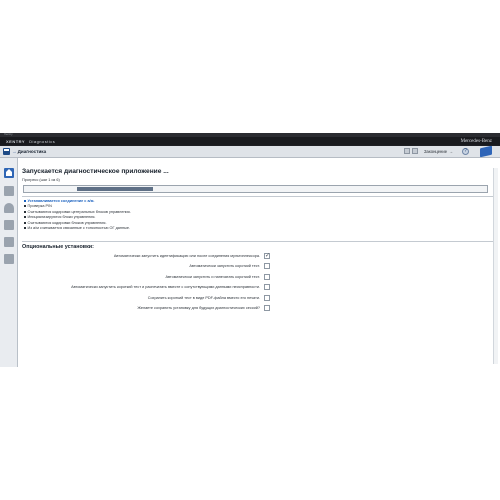 This screenshot has width=500, height=500. What do you see at coordinates (267, 266) in the screenshot?
I see `option-checkbox-auto-quicktest` at bounding box center [267, 266].